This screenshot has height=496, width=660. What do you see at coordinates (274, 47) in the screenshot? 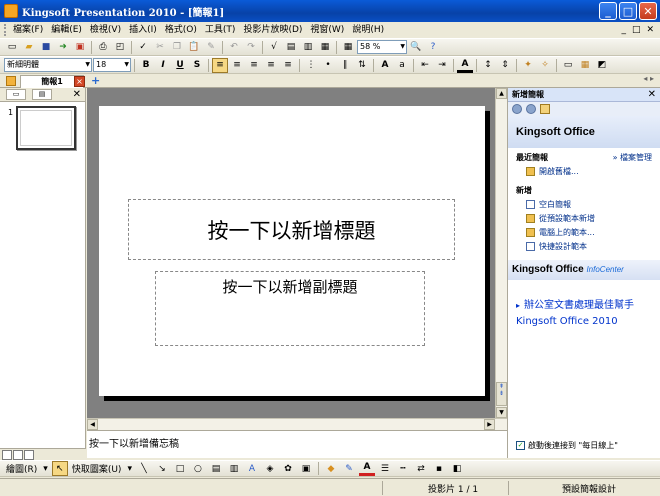
I see `formula-icon: √` at bounding box center [274, 47].